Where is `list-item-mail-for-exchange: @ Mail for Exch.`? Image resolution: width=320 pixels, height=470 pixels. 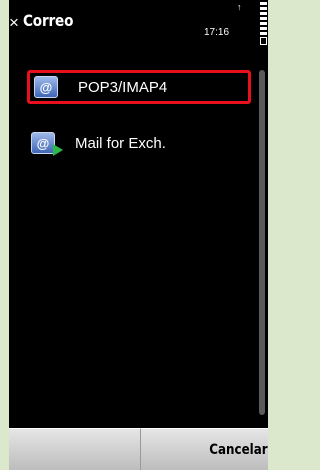
list-item-mail-for-exchange: @ Mail for Exch. is located at coordinates (139, 143).